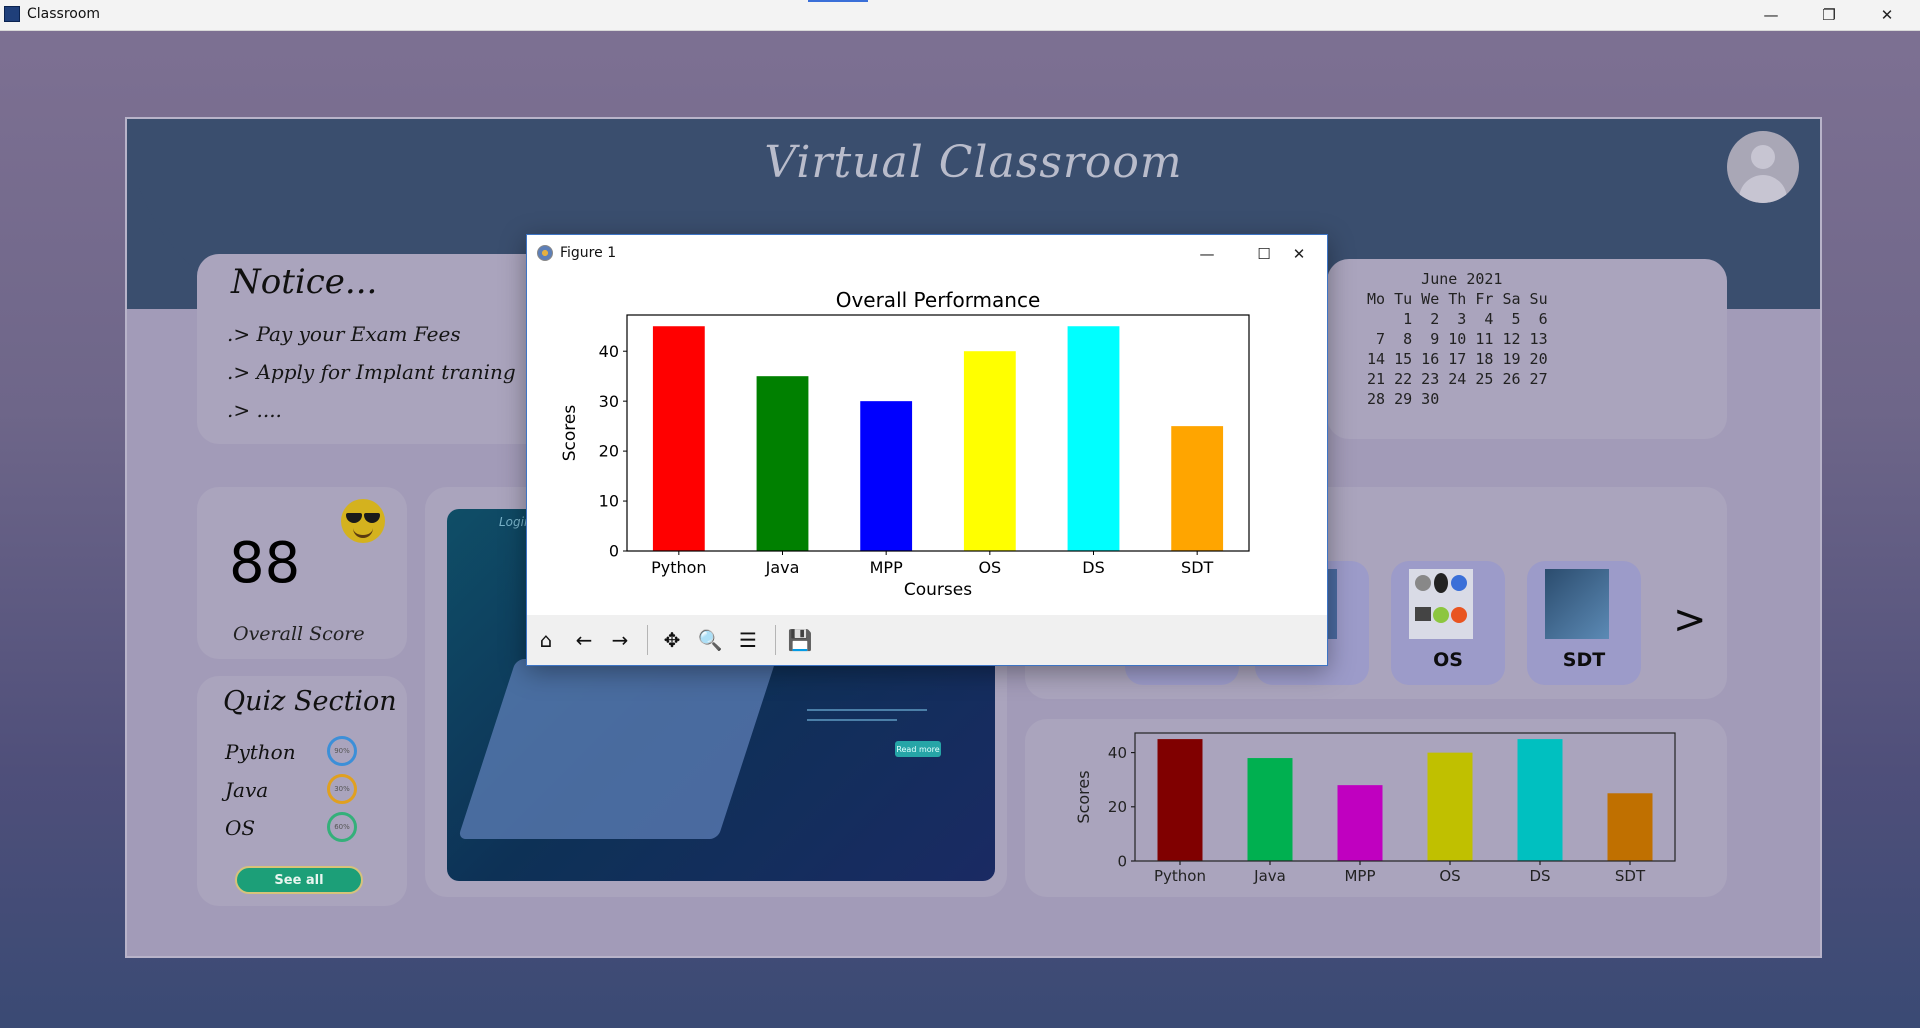 Image resolution: width=1920 pixels, height=1028 pixels. What do you see at coordinates (918, 749) in the screenshot?
I see `read-more-button: Read more` at bounding box center [918, 749].